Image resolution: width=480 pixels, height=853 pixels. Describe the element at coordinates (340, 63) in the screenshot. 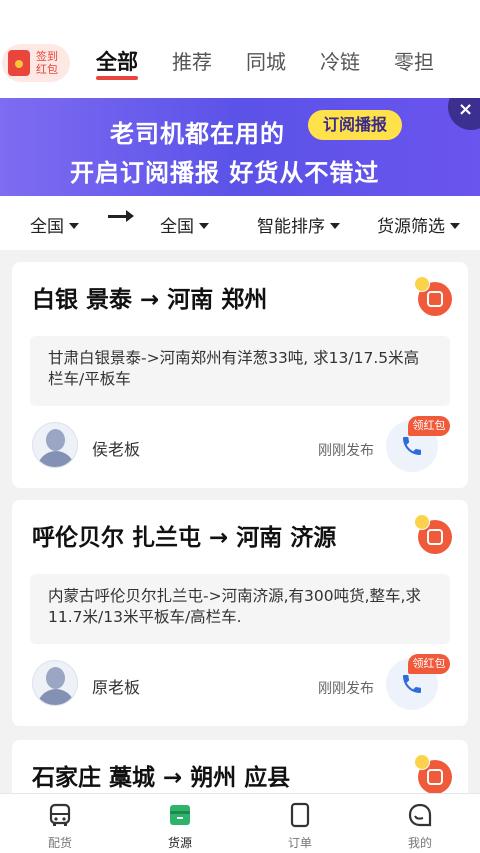

I see `tab-cold-chain: 冷链` at that location.